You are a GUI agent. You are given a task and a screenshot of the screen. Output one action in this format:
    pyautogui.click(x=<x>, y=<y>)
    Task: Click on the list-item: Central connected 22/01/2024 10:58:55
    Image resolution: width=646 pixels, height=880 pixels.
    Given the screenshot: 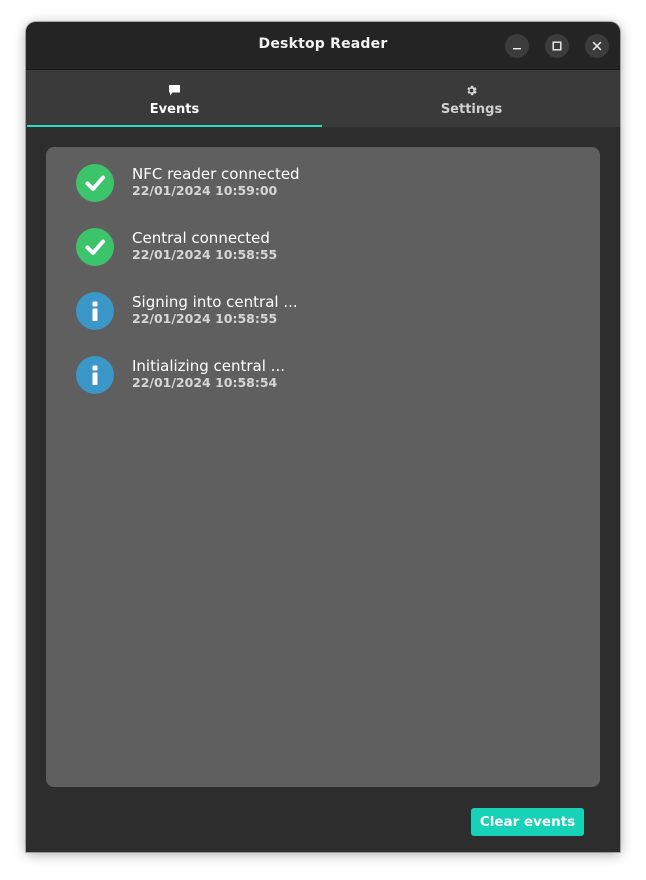 What is the action you would take?
    pyautogui.click(x=176, y=247)
    